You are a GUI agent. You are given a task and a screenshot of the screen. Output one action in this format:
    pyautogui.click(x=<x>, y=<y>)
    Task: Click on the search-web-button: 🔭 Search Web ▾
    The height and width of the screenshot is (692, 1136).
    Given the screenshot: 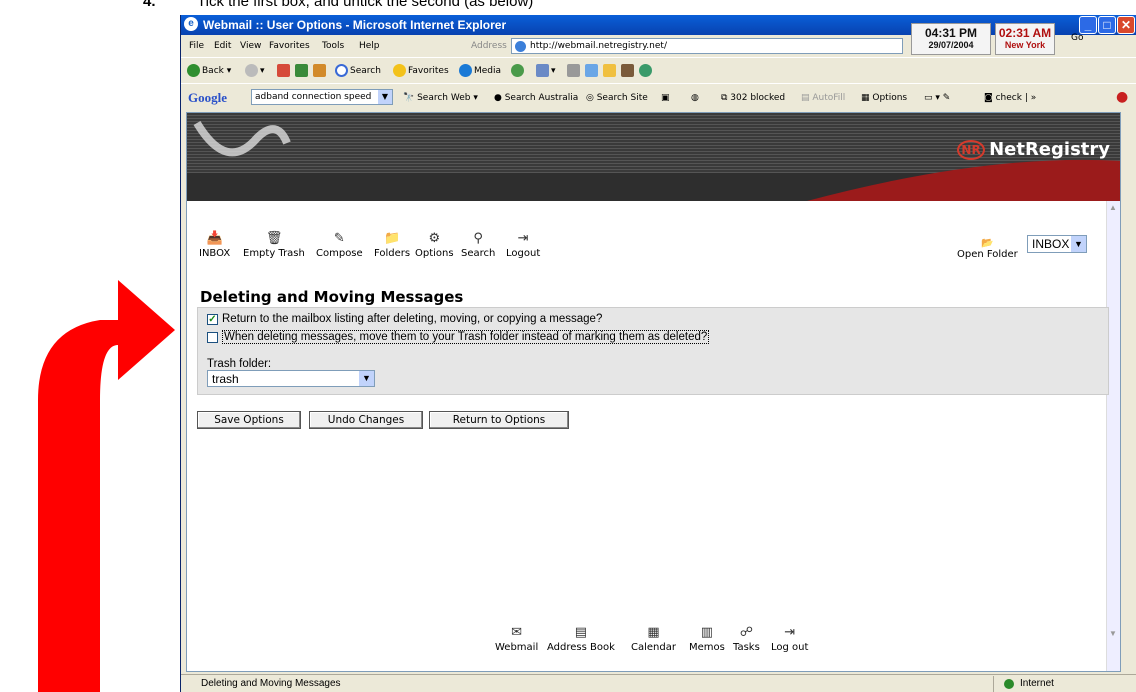 What is the action you would take?
    pyautogui.click(x=440, y=98)
    